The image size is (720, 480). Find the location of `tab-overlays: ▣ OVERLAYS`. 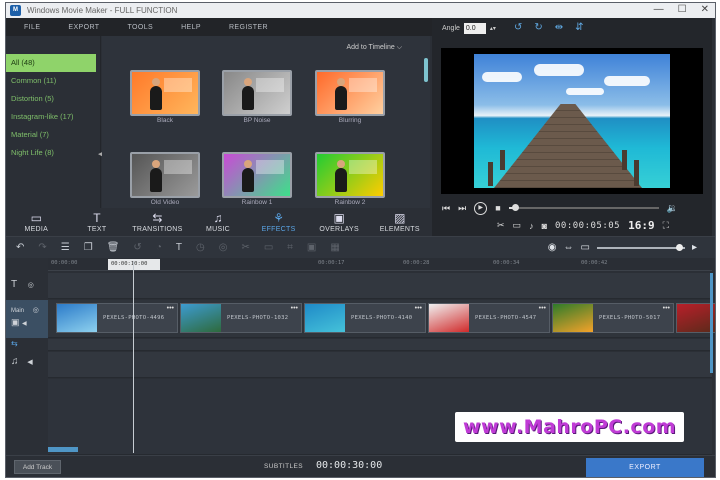

tab-overlays: ▣ OVERLAYS is located at coordinates (339, 222).